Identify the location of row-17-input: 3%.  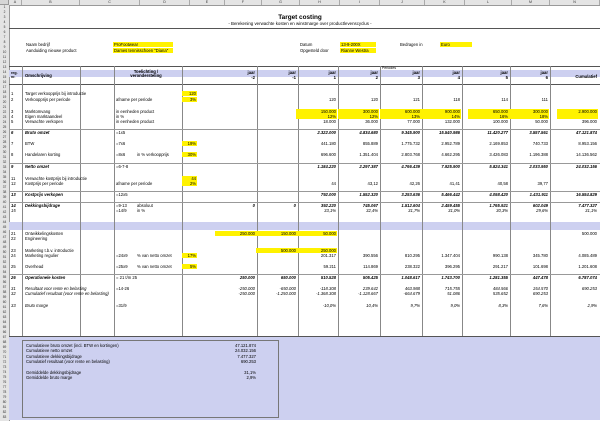
(189, 99).